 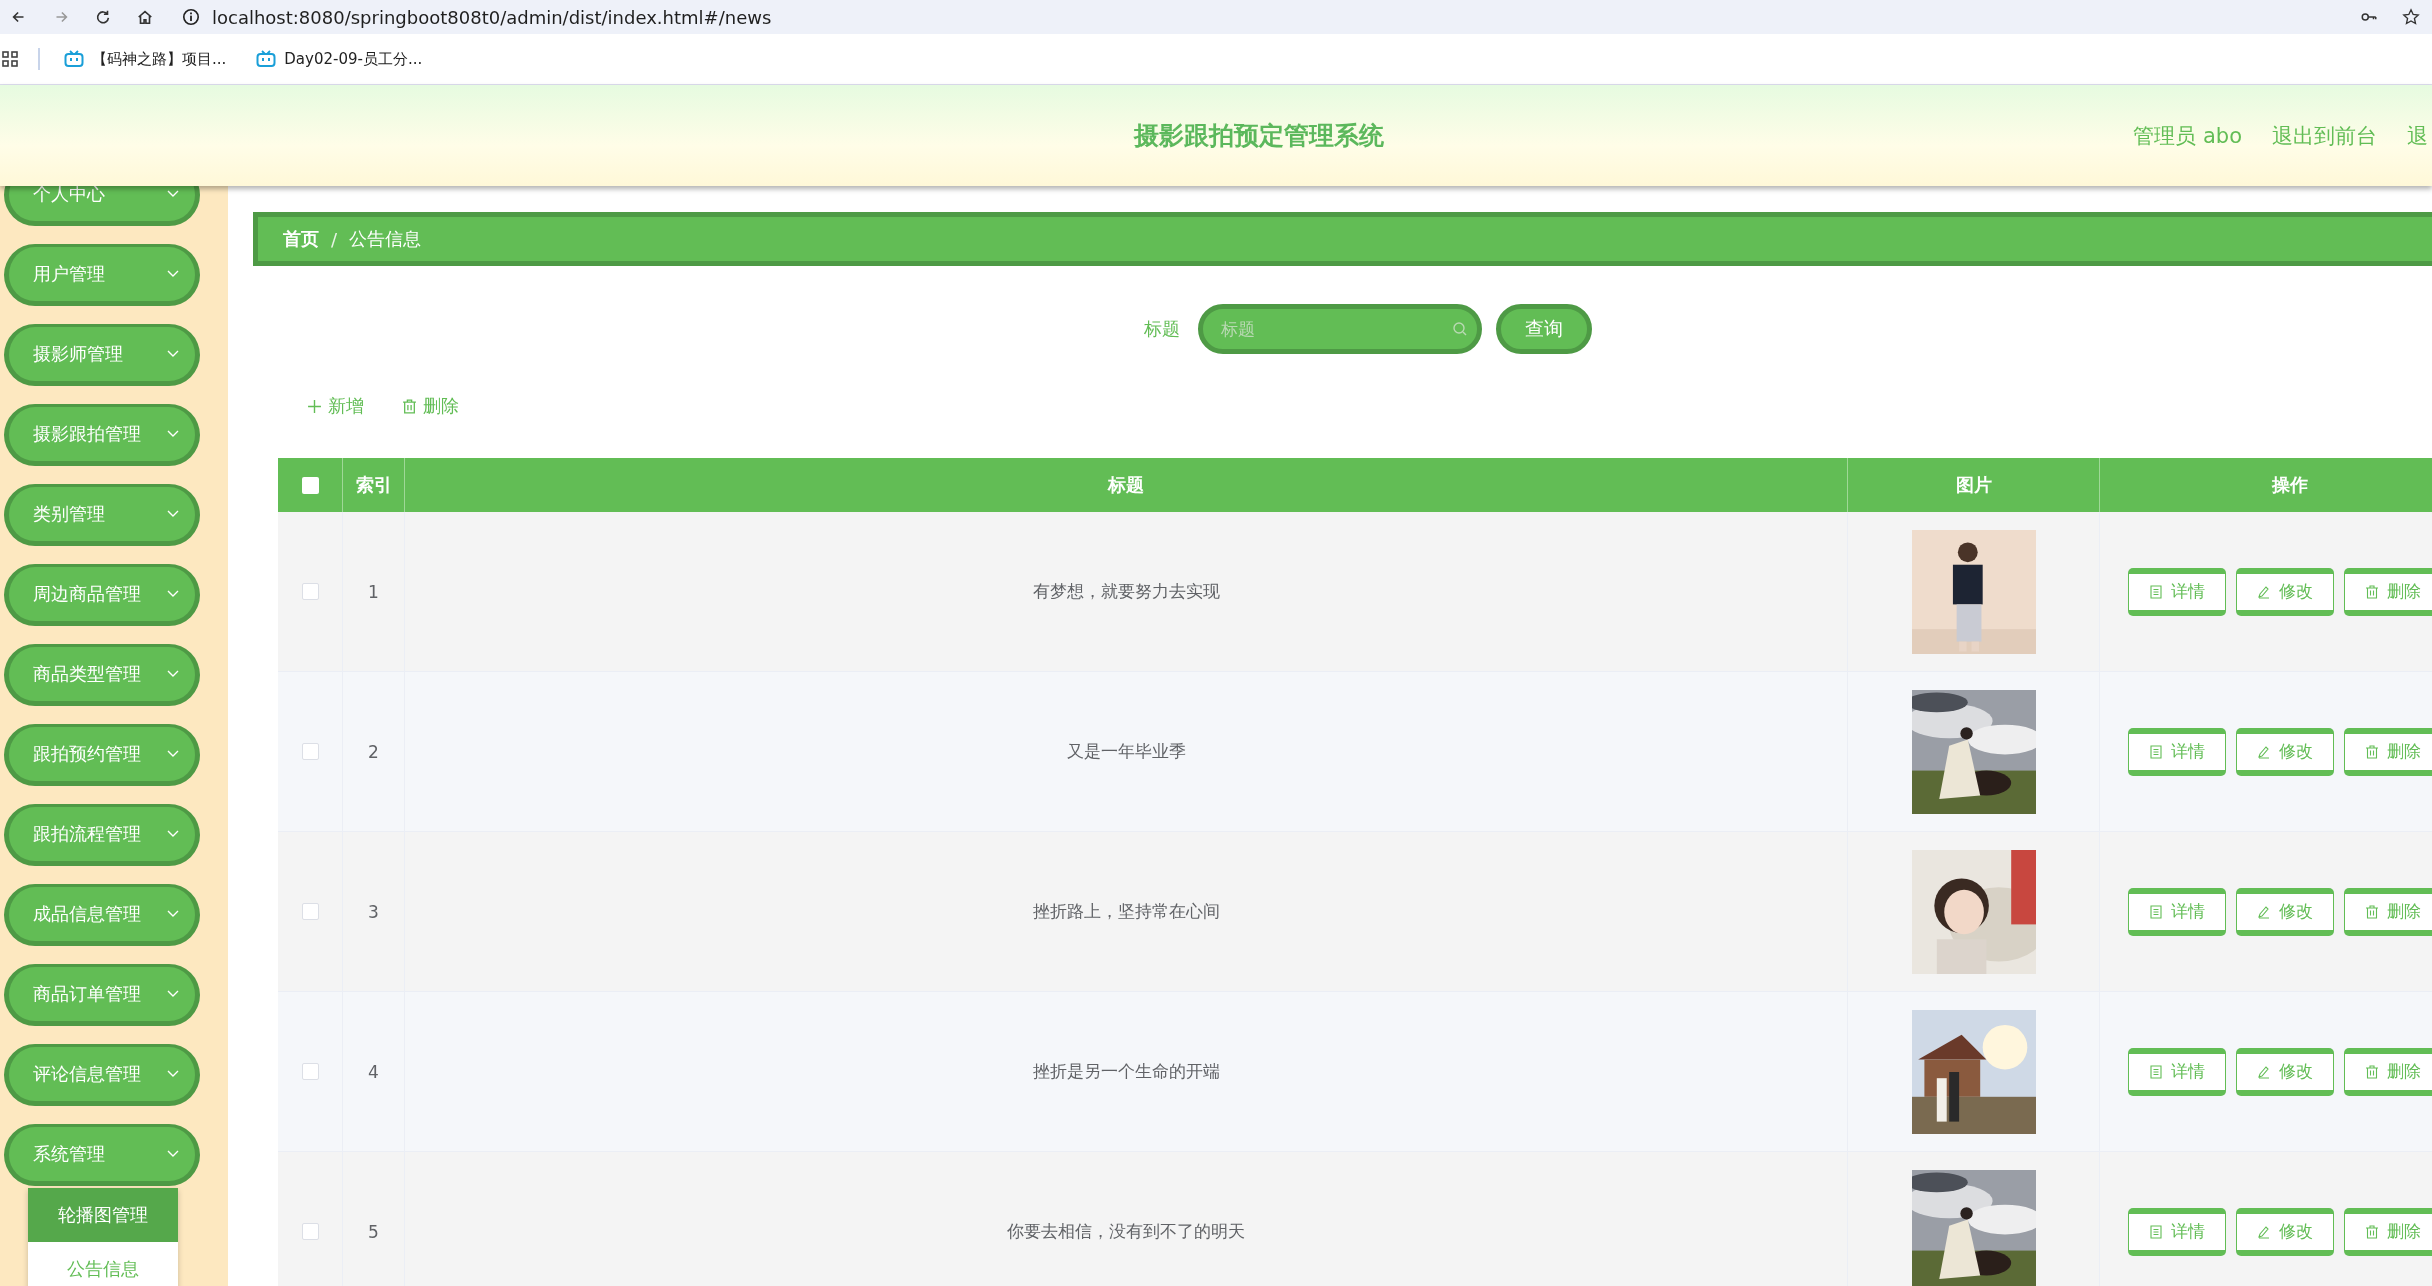 What do you see at coordinates (1126, 591) in the screenshot?
I see `title-cell: 有梦想，就要努力去实现` at bounding box center [1126, 591].